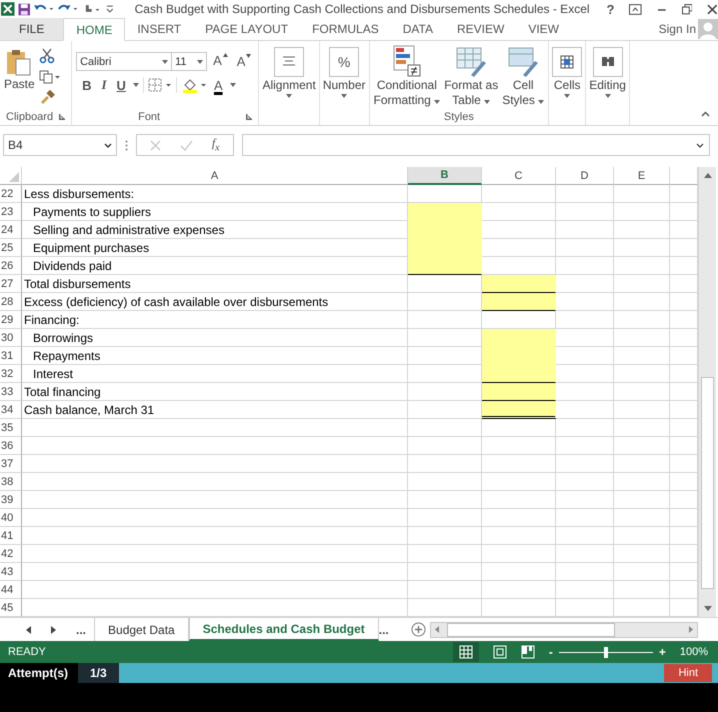 The image size is (718, 712). Describe the element at coordinates (53, 630) in the screenshot. I see `next-sheet-icon` at that location.